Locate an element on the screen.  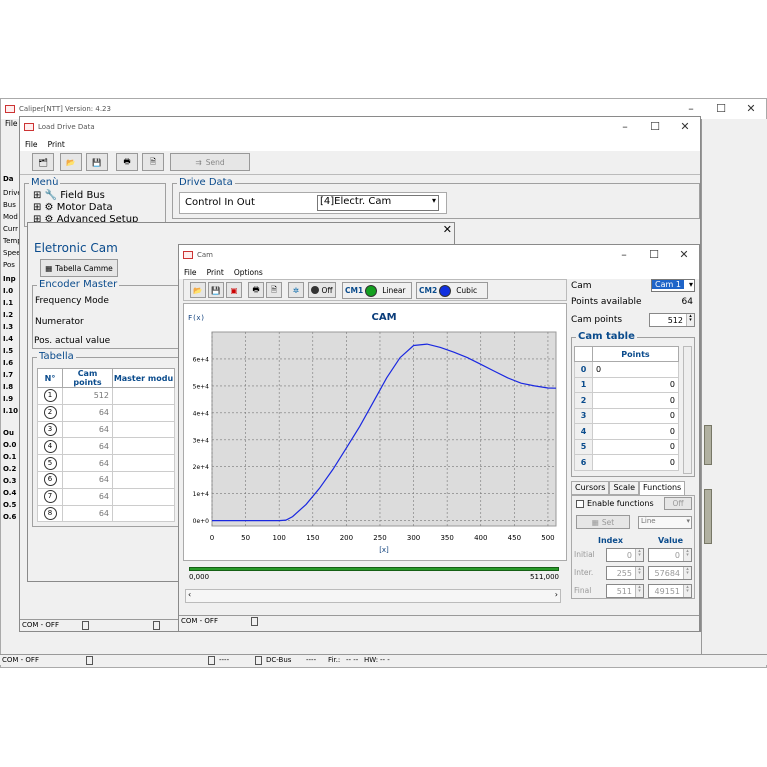
position-slider: 0,000 511,000 is located at coordinates (373, 573).